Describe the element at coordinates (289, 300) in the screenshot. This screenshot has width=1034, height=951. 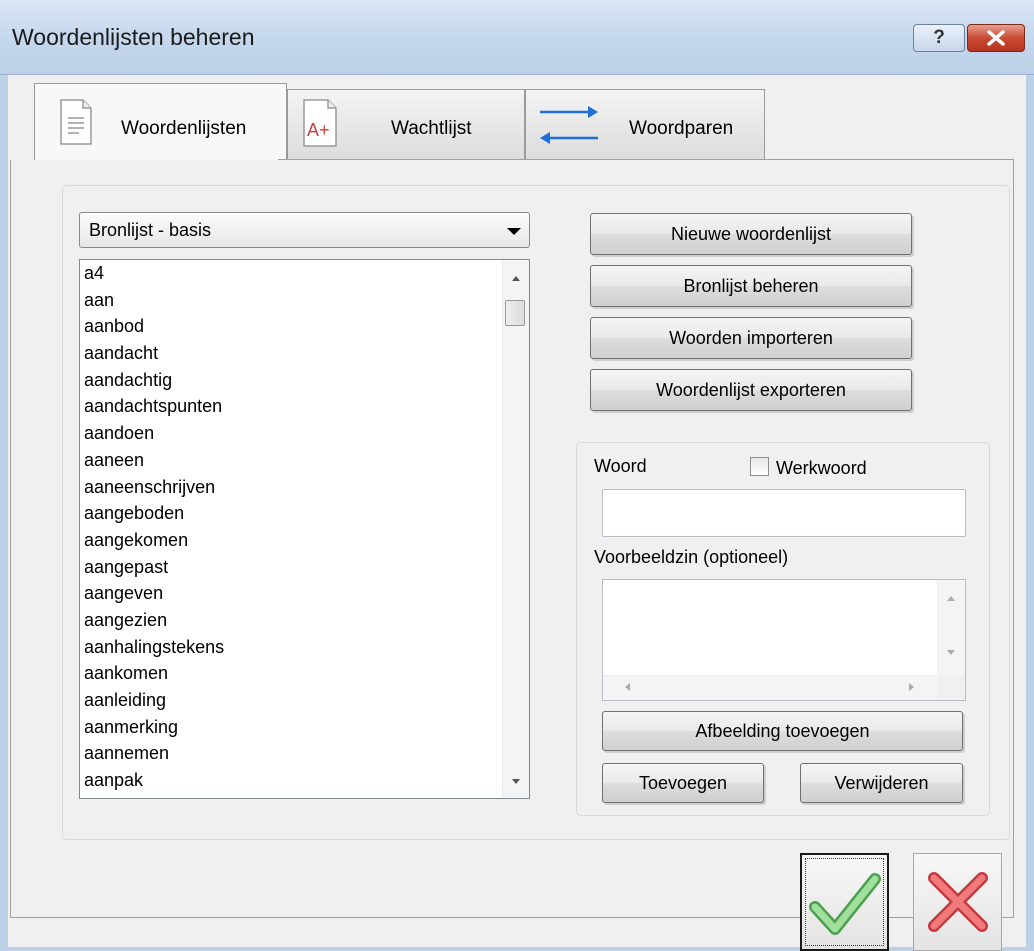
I see `list-item: aan` at that location.